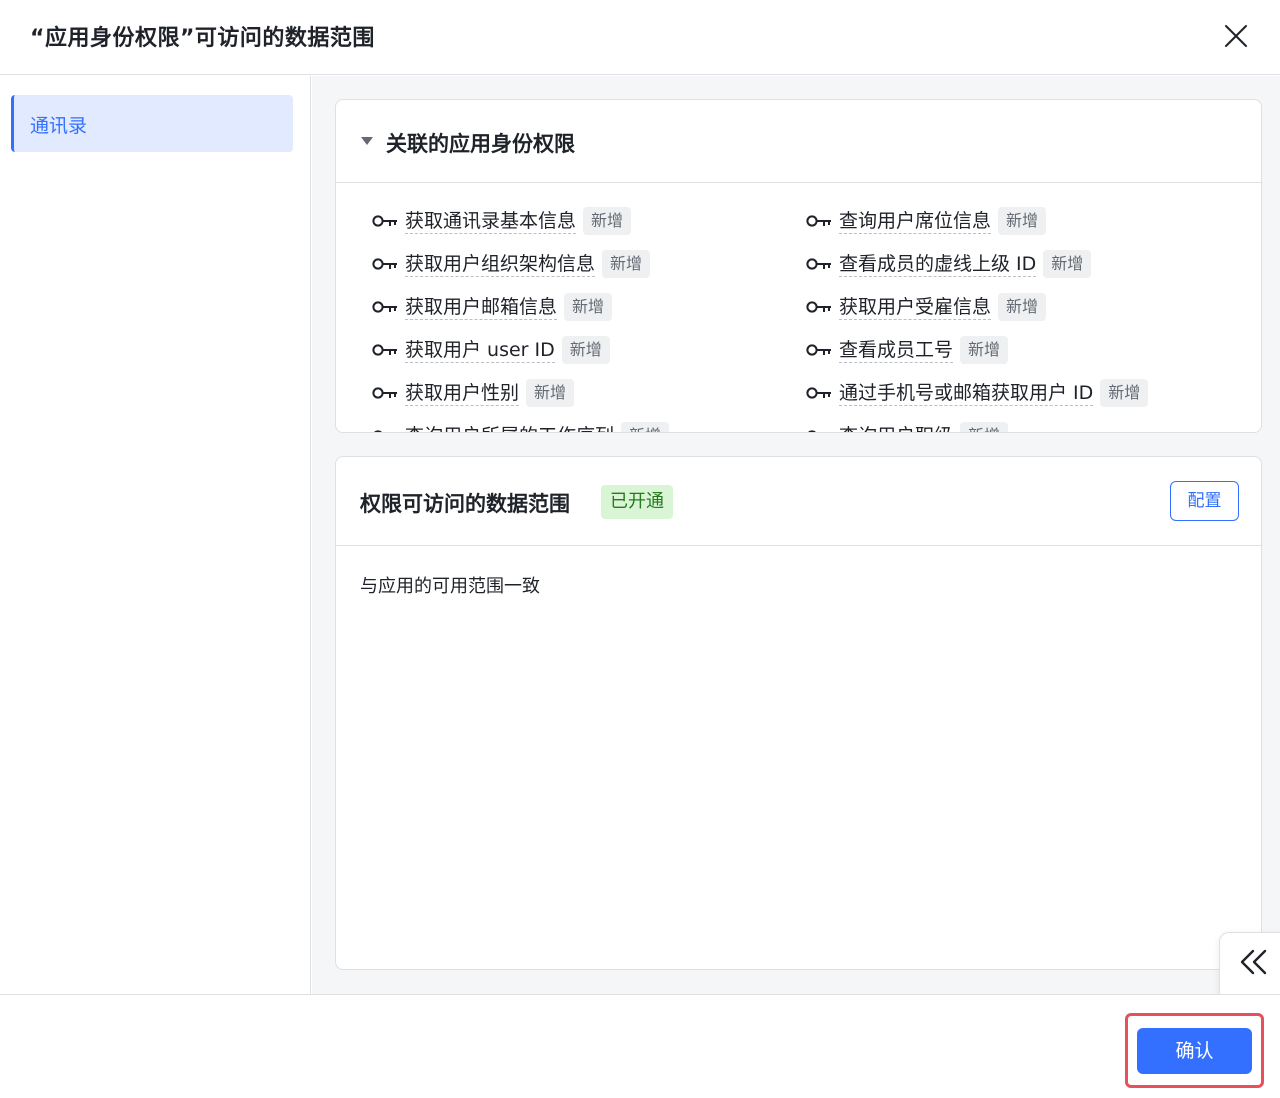  Describe the element at coordinates (1204, 501) in the screenshot. I see `config-button: 配置` at that location.